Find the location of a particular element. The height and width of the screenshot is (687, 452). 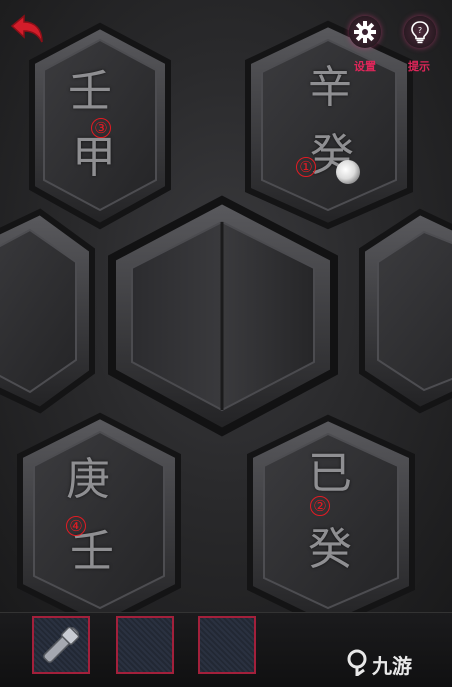

hex-tile-left-edge is located at coordinates (47, 311).